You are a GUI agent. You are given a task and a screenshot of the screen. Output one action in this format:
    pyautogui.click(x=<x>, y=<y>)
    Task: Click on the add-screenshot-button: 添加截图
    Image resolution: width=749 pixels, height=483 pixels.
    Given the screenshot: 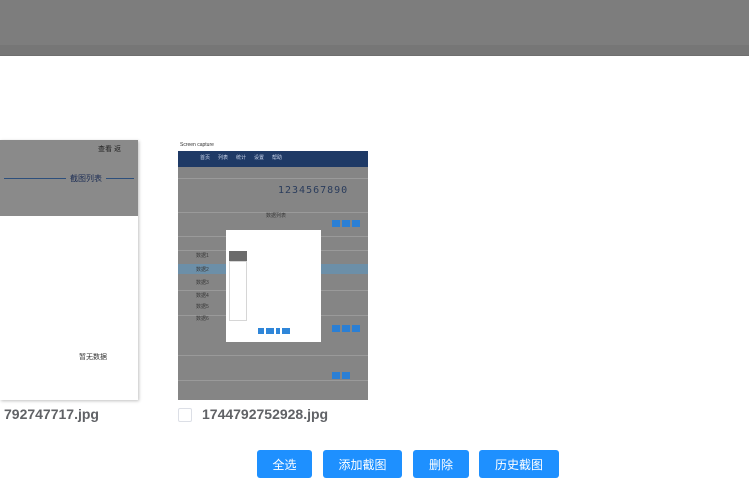 What is the action you would take?
    pyautogui.click(x=362, y=464)
    